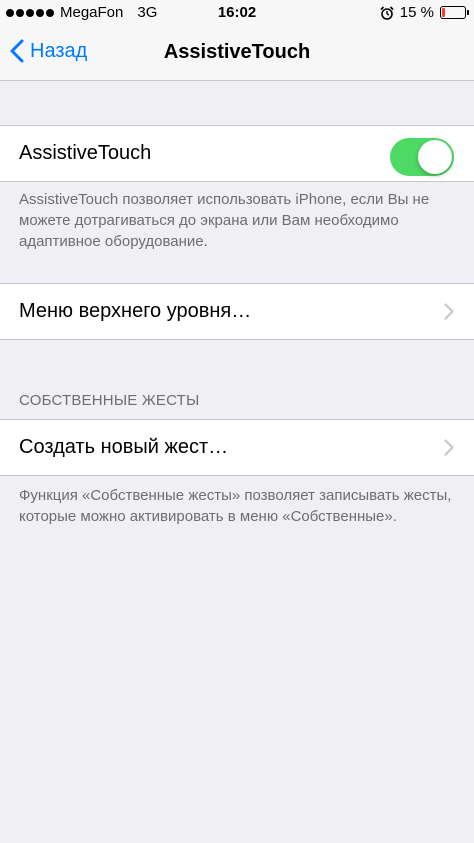 The width and height of the screenshot is (474, 843). I want to click on assistive-touch-toggle, so click(422, 157).